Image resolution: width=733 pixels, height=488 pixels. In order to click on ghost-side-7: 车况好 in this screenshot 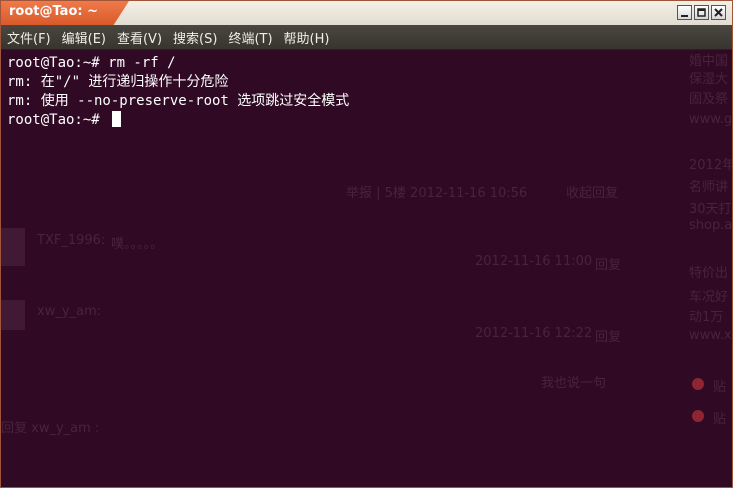, I will do `click(709, 297)`.